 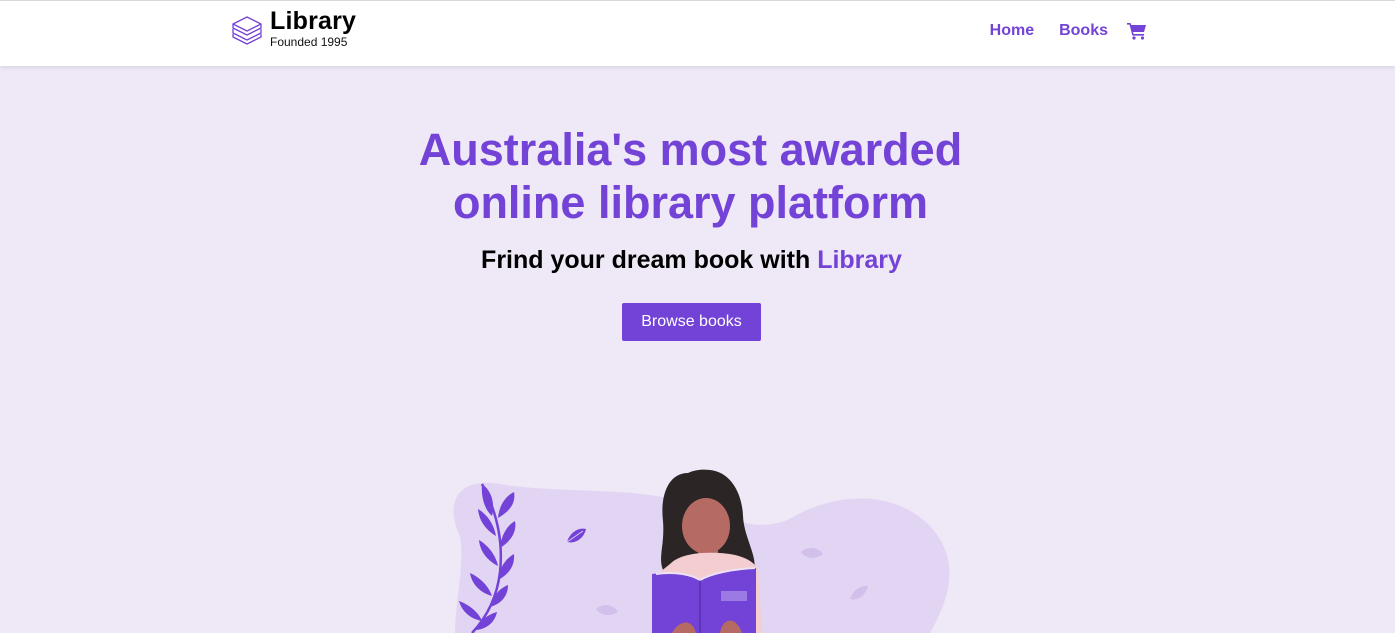 I want to click on reading-woman-illustration, so click(x=701, y=551).